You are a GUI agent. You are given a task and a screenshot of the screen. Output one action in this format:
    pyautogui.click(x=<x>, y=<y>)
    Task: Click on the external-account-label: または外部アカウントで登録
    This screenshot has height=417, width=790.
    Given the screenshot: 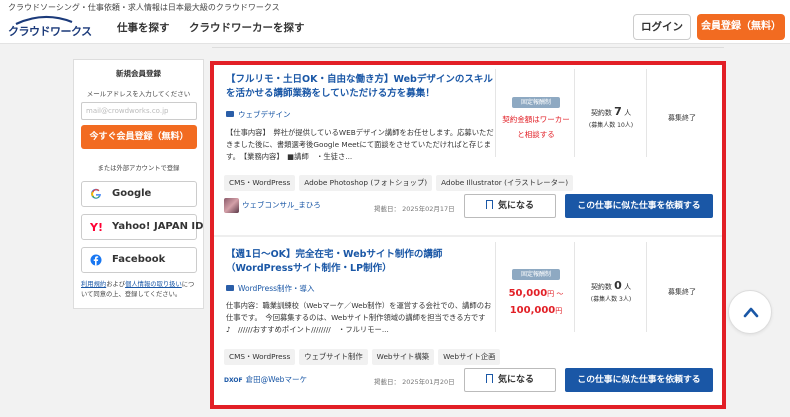 What is the action you would take?
    pyautogui.click(x=138, y=168)
    